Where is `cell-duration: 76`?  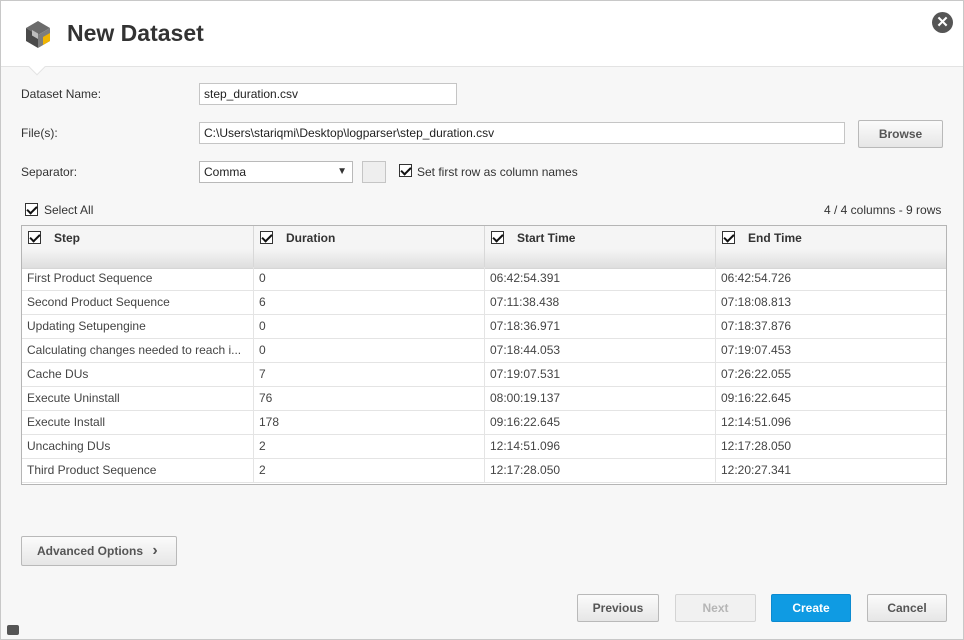
cell-duration: 76 is located at coordinates (369, 399).